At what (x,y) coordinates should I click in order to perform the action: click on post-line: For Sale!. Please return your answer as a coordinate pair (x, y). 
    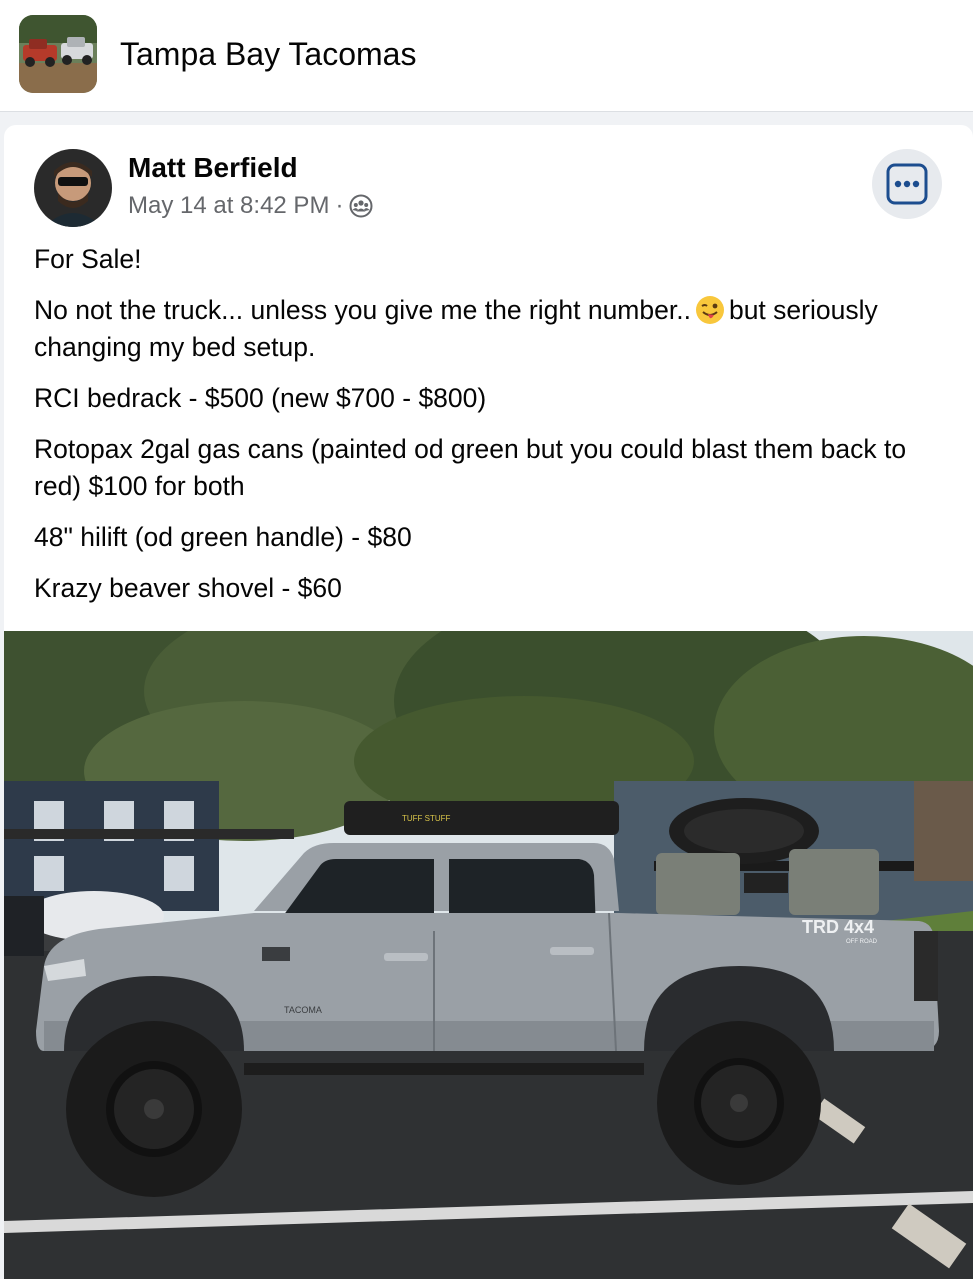
    Looking at the image, I should click on (88, 259).